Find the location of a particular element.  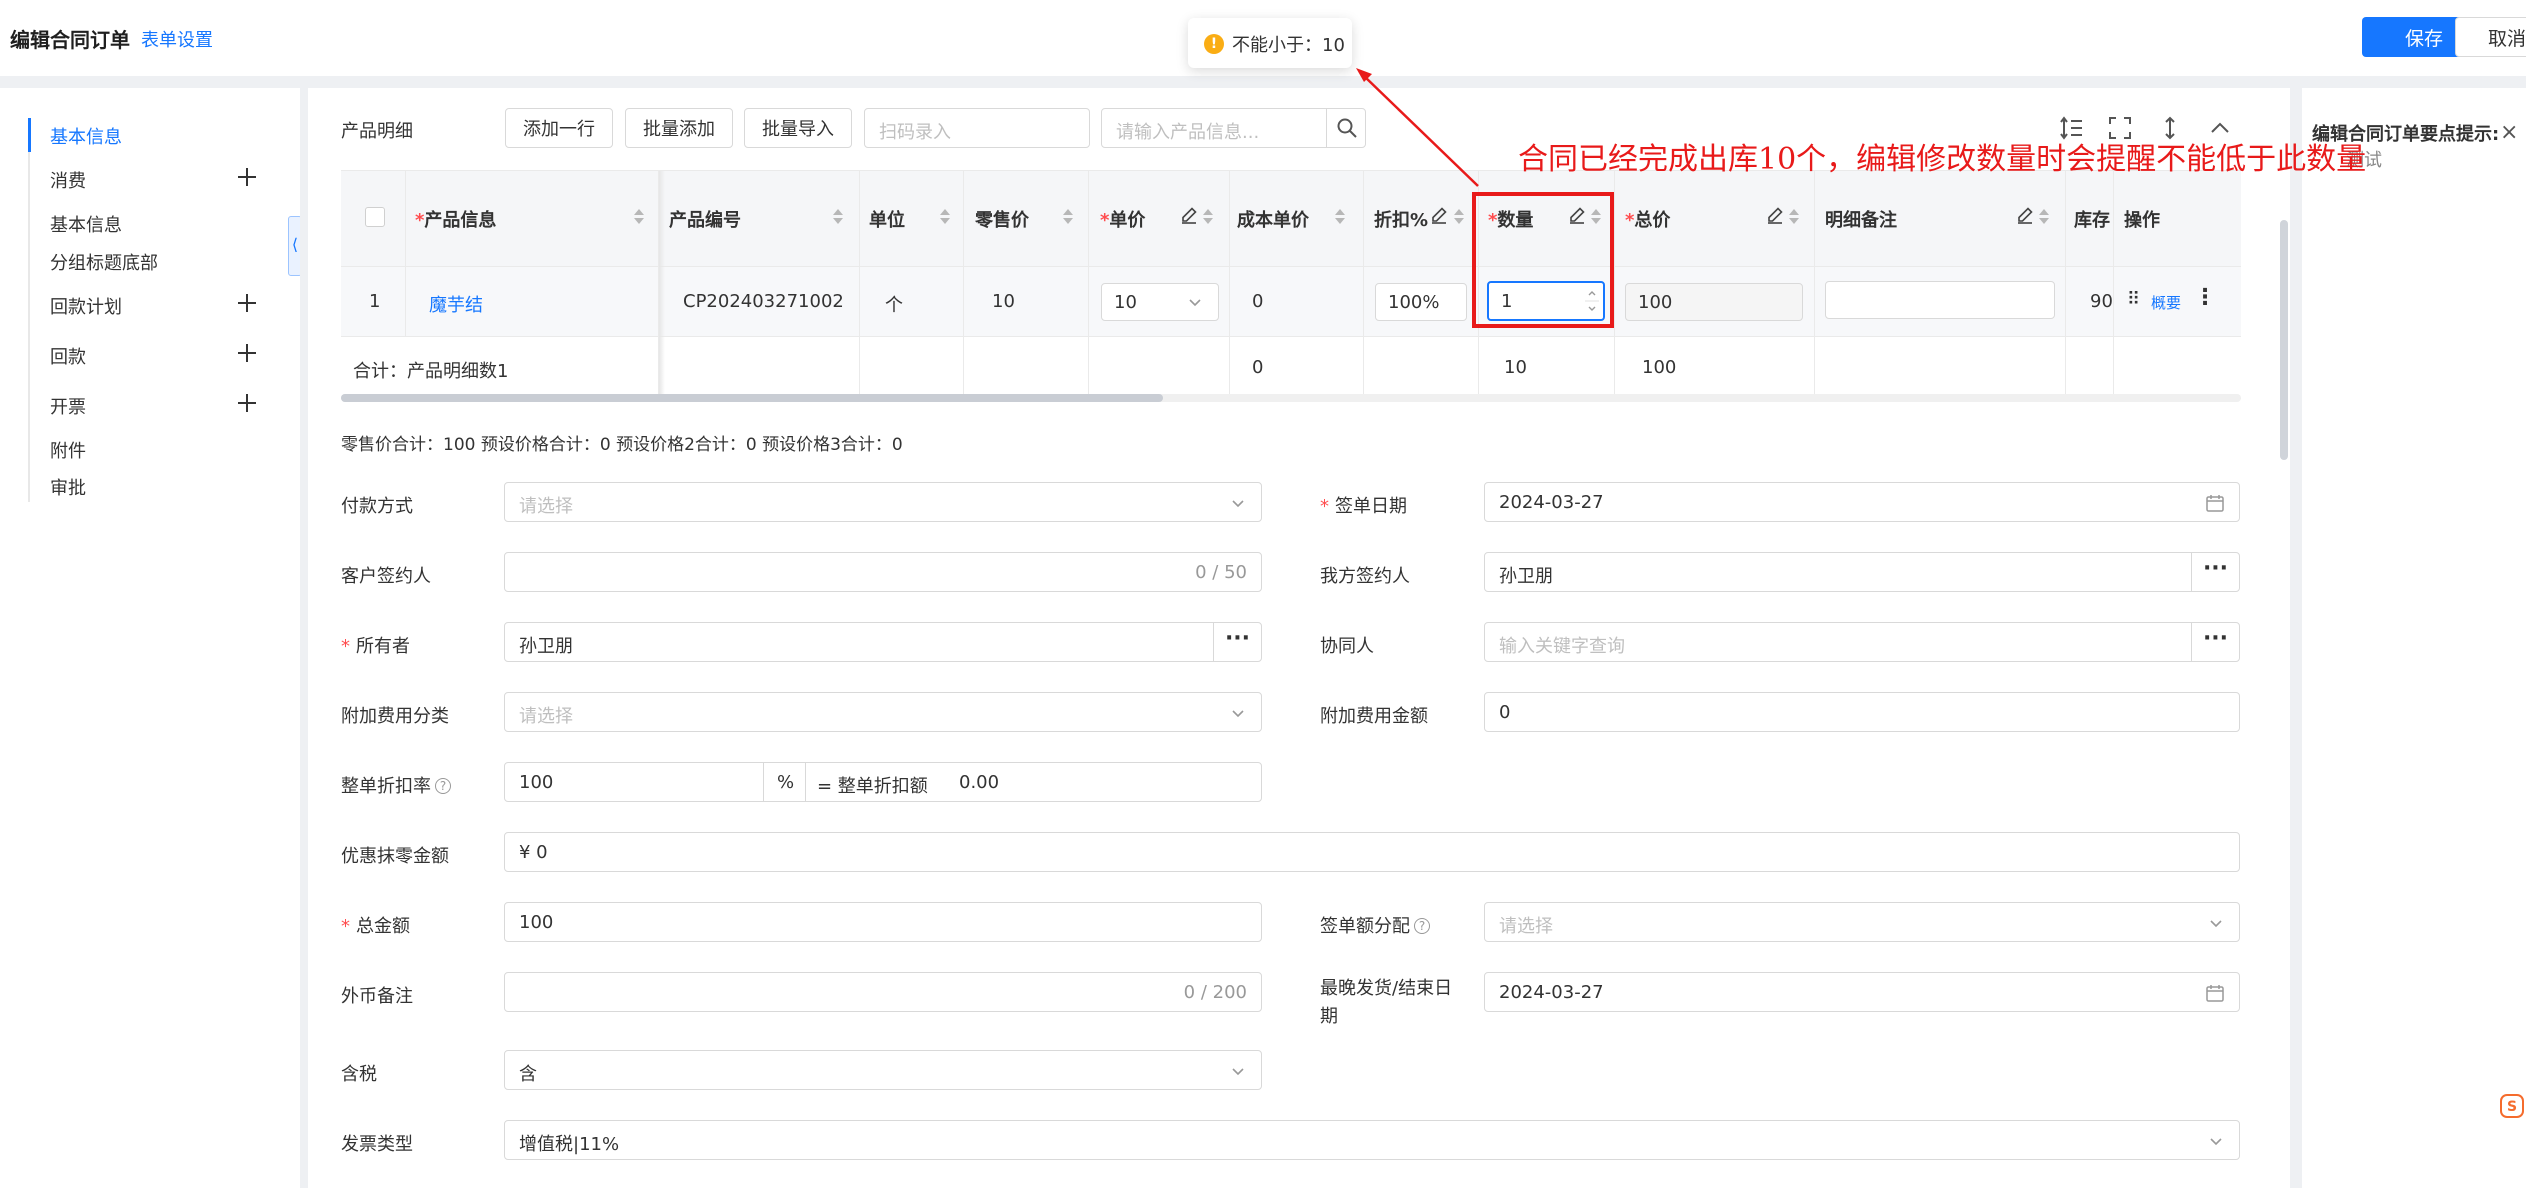

sidebar-item-approval: 审批 is located at coordinates (68, 487).